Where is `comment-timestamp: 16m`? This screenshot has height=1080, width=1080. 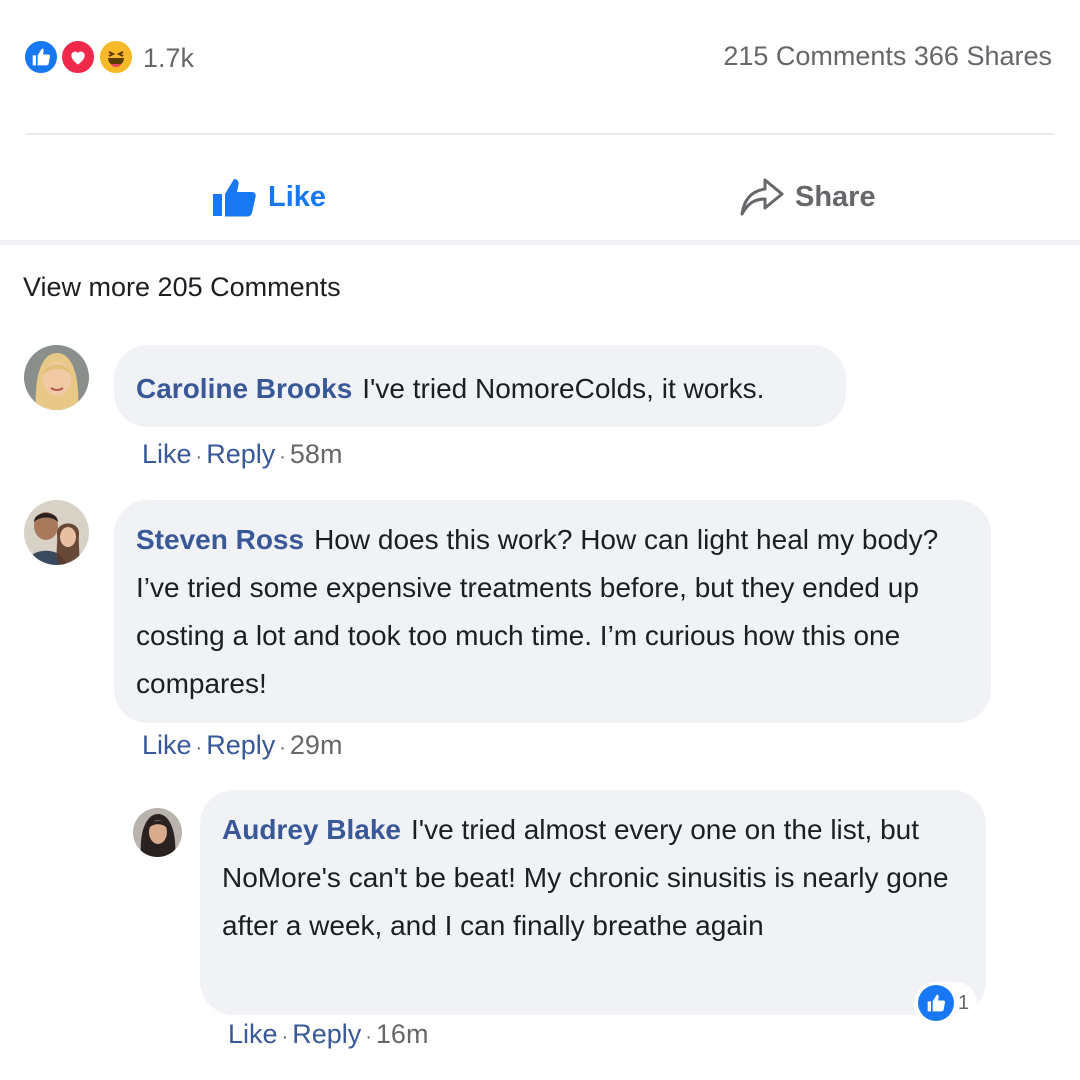
comment-timestamp: 16m is located at coordinates (402, 1034).